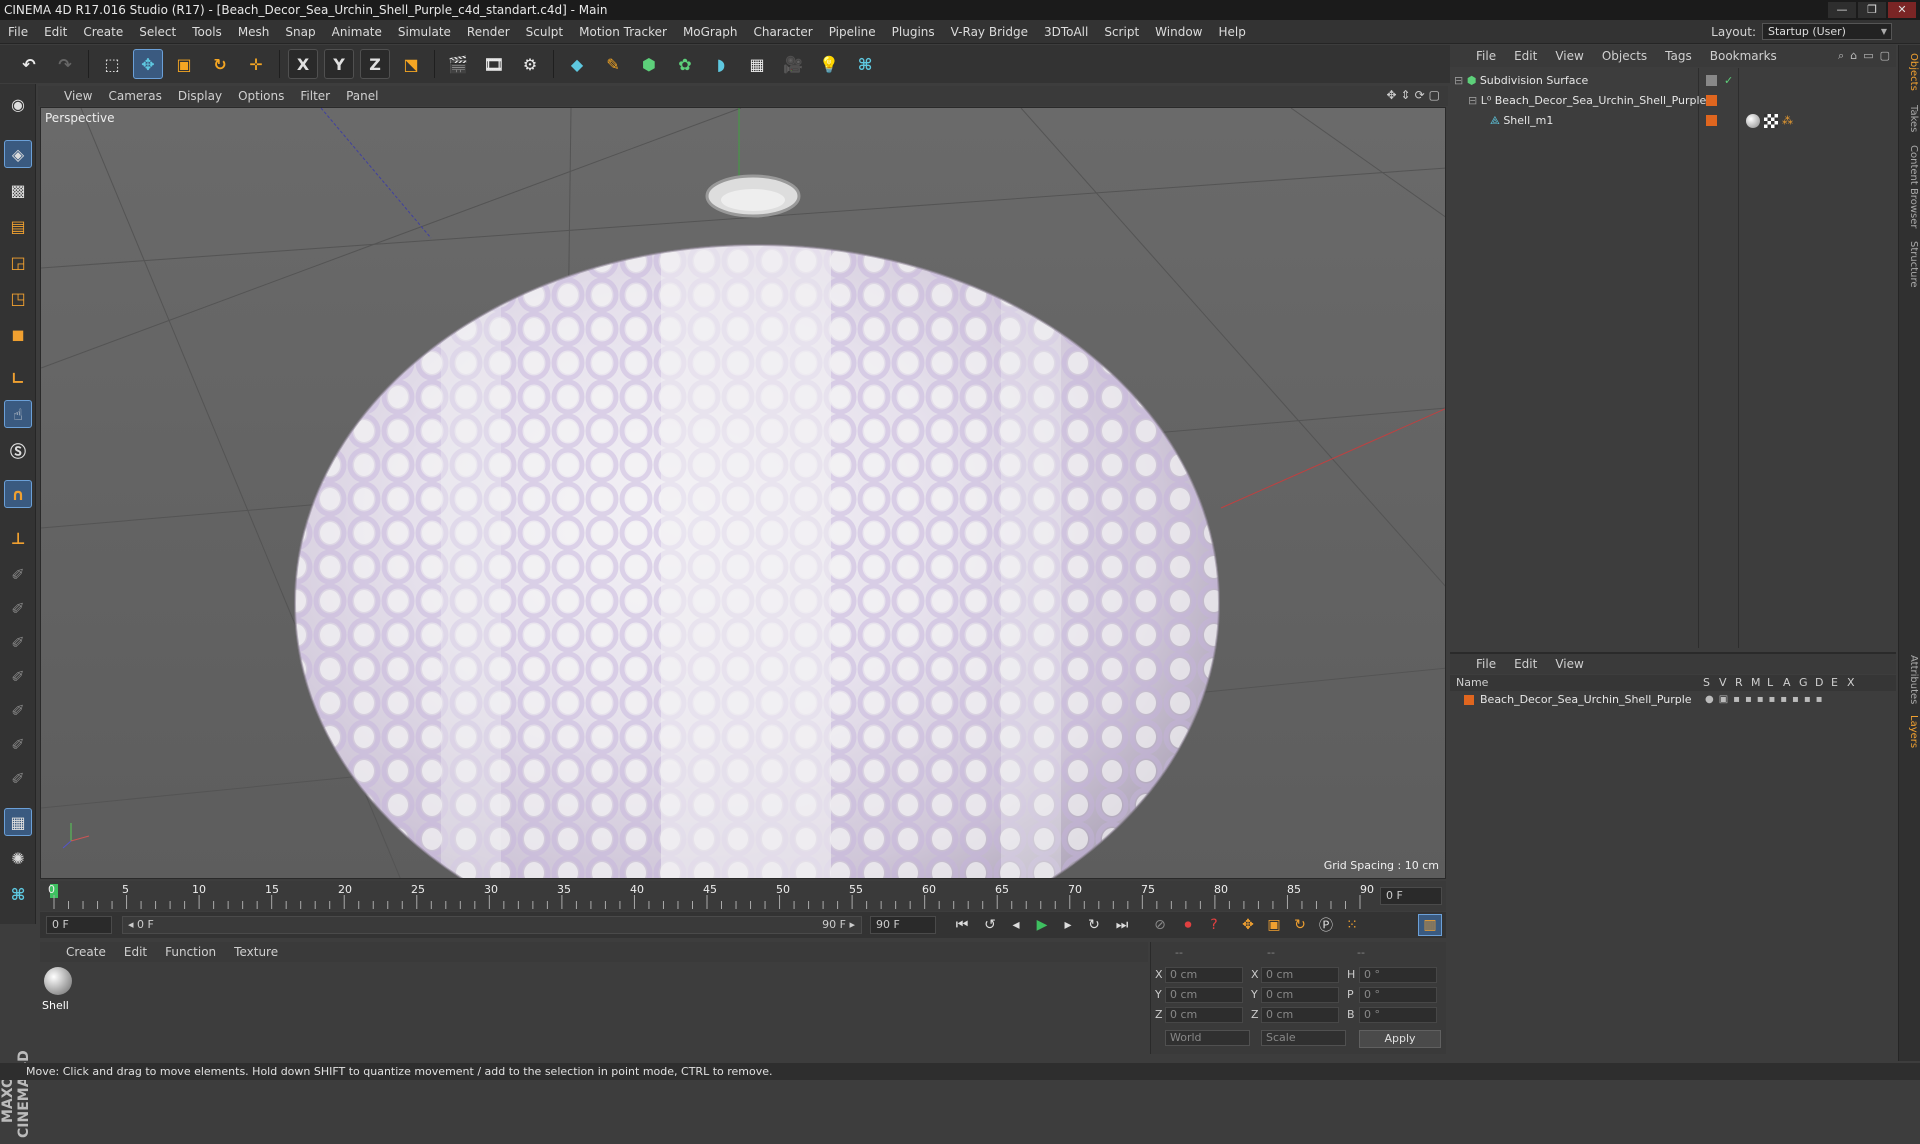  I want to click on minimize-button: —, so click(1842, 10).